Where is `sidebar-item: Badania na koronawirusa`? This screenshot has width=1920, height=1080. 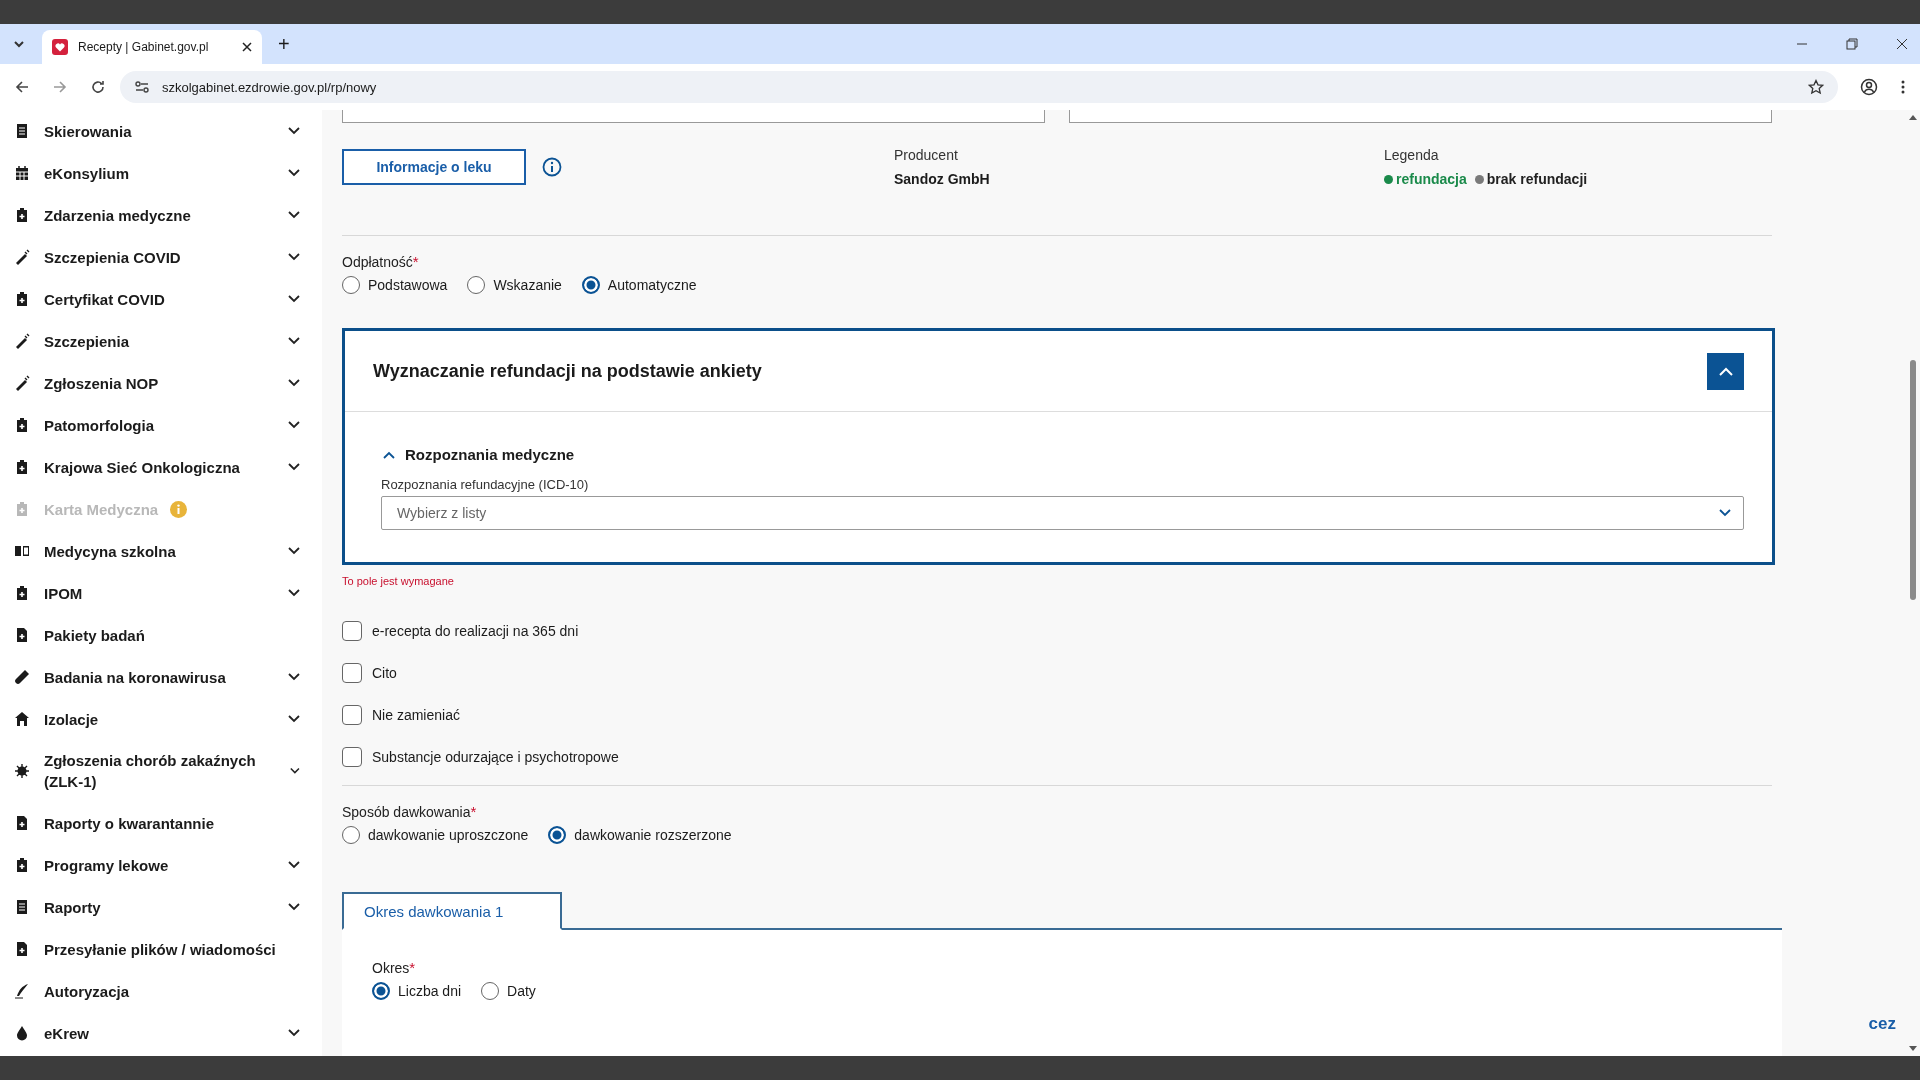
sidebar-item: Badania na koronawirusa is located at coordinates (168, 677).